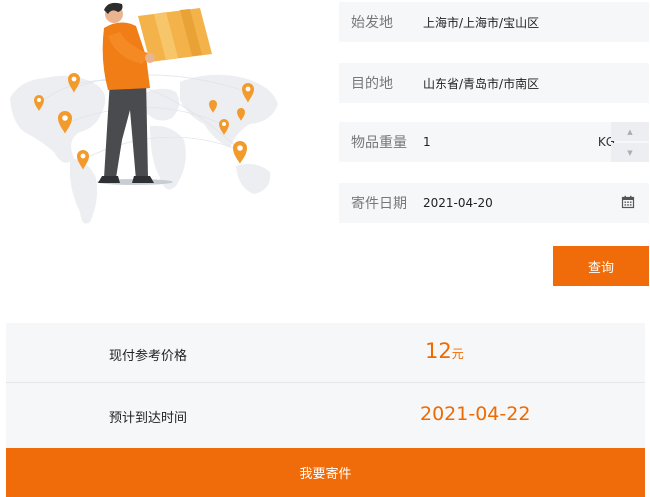  I want to click on destination-label: 目的地, so click(372, 84).